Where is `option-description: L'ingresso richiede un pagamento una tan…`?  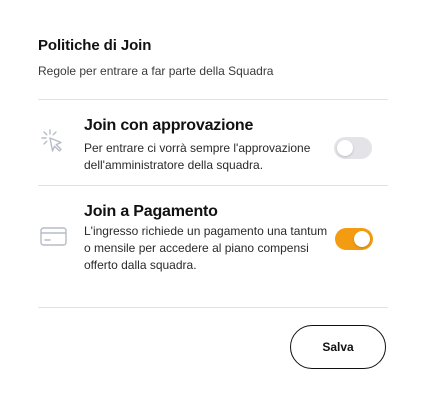
option-description: L'ingresso richiede un pagamento una tan… is located at coordinates (206, 248).